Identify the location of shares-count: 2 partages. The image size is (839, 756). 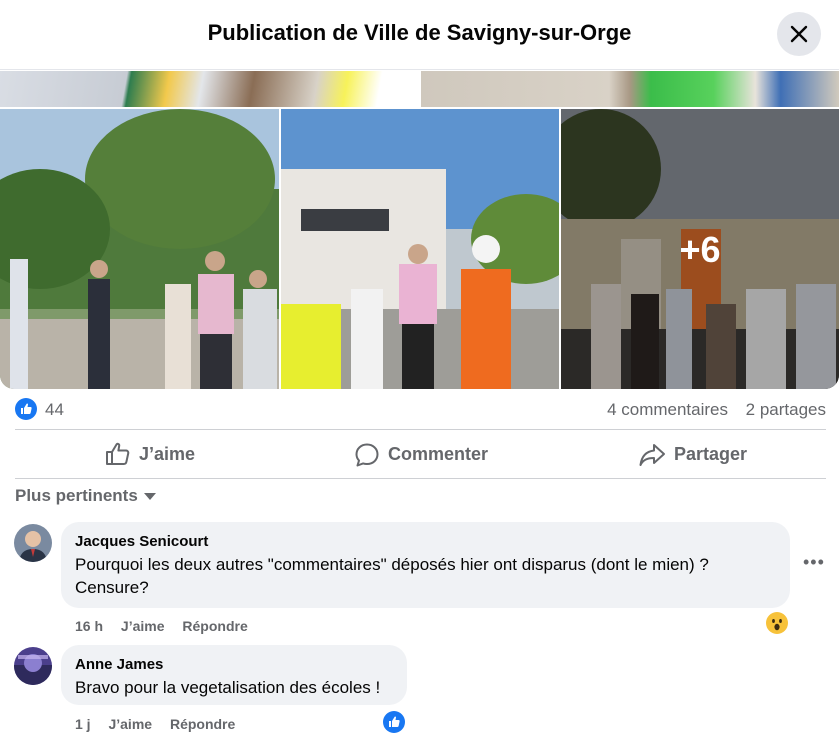
(786, 410).